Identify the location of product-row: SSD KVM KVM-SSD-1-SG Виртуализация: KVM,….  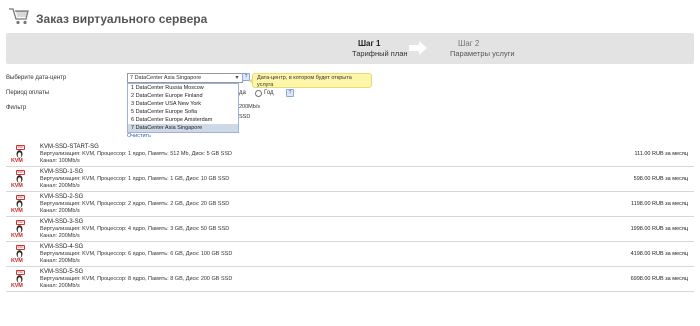
(350, 179).